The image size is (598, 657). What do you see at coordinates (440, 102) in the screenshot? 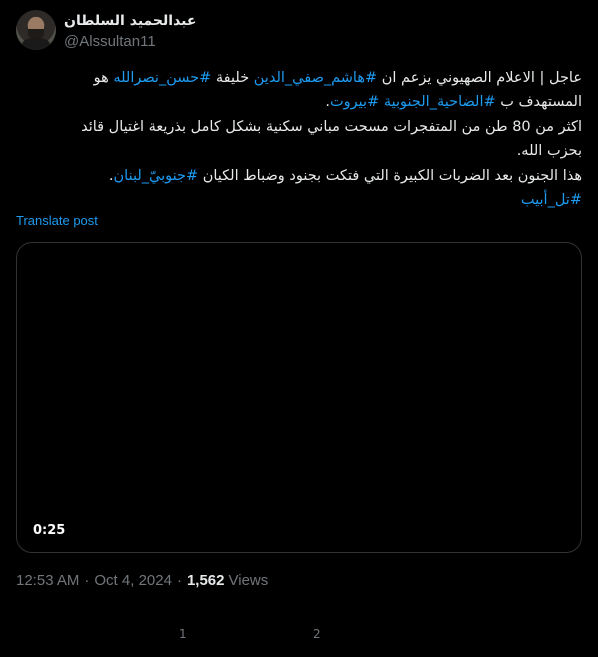
I see `hashtag-link: #الضاحية_الجنوبية` at bounding box center [440, 102].